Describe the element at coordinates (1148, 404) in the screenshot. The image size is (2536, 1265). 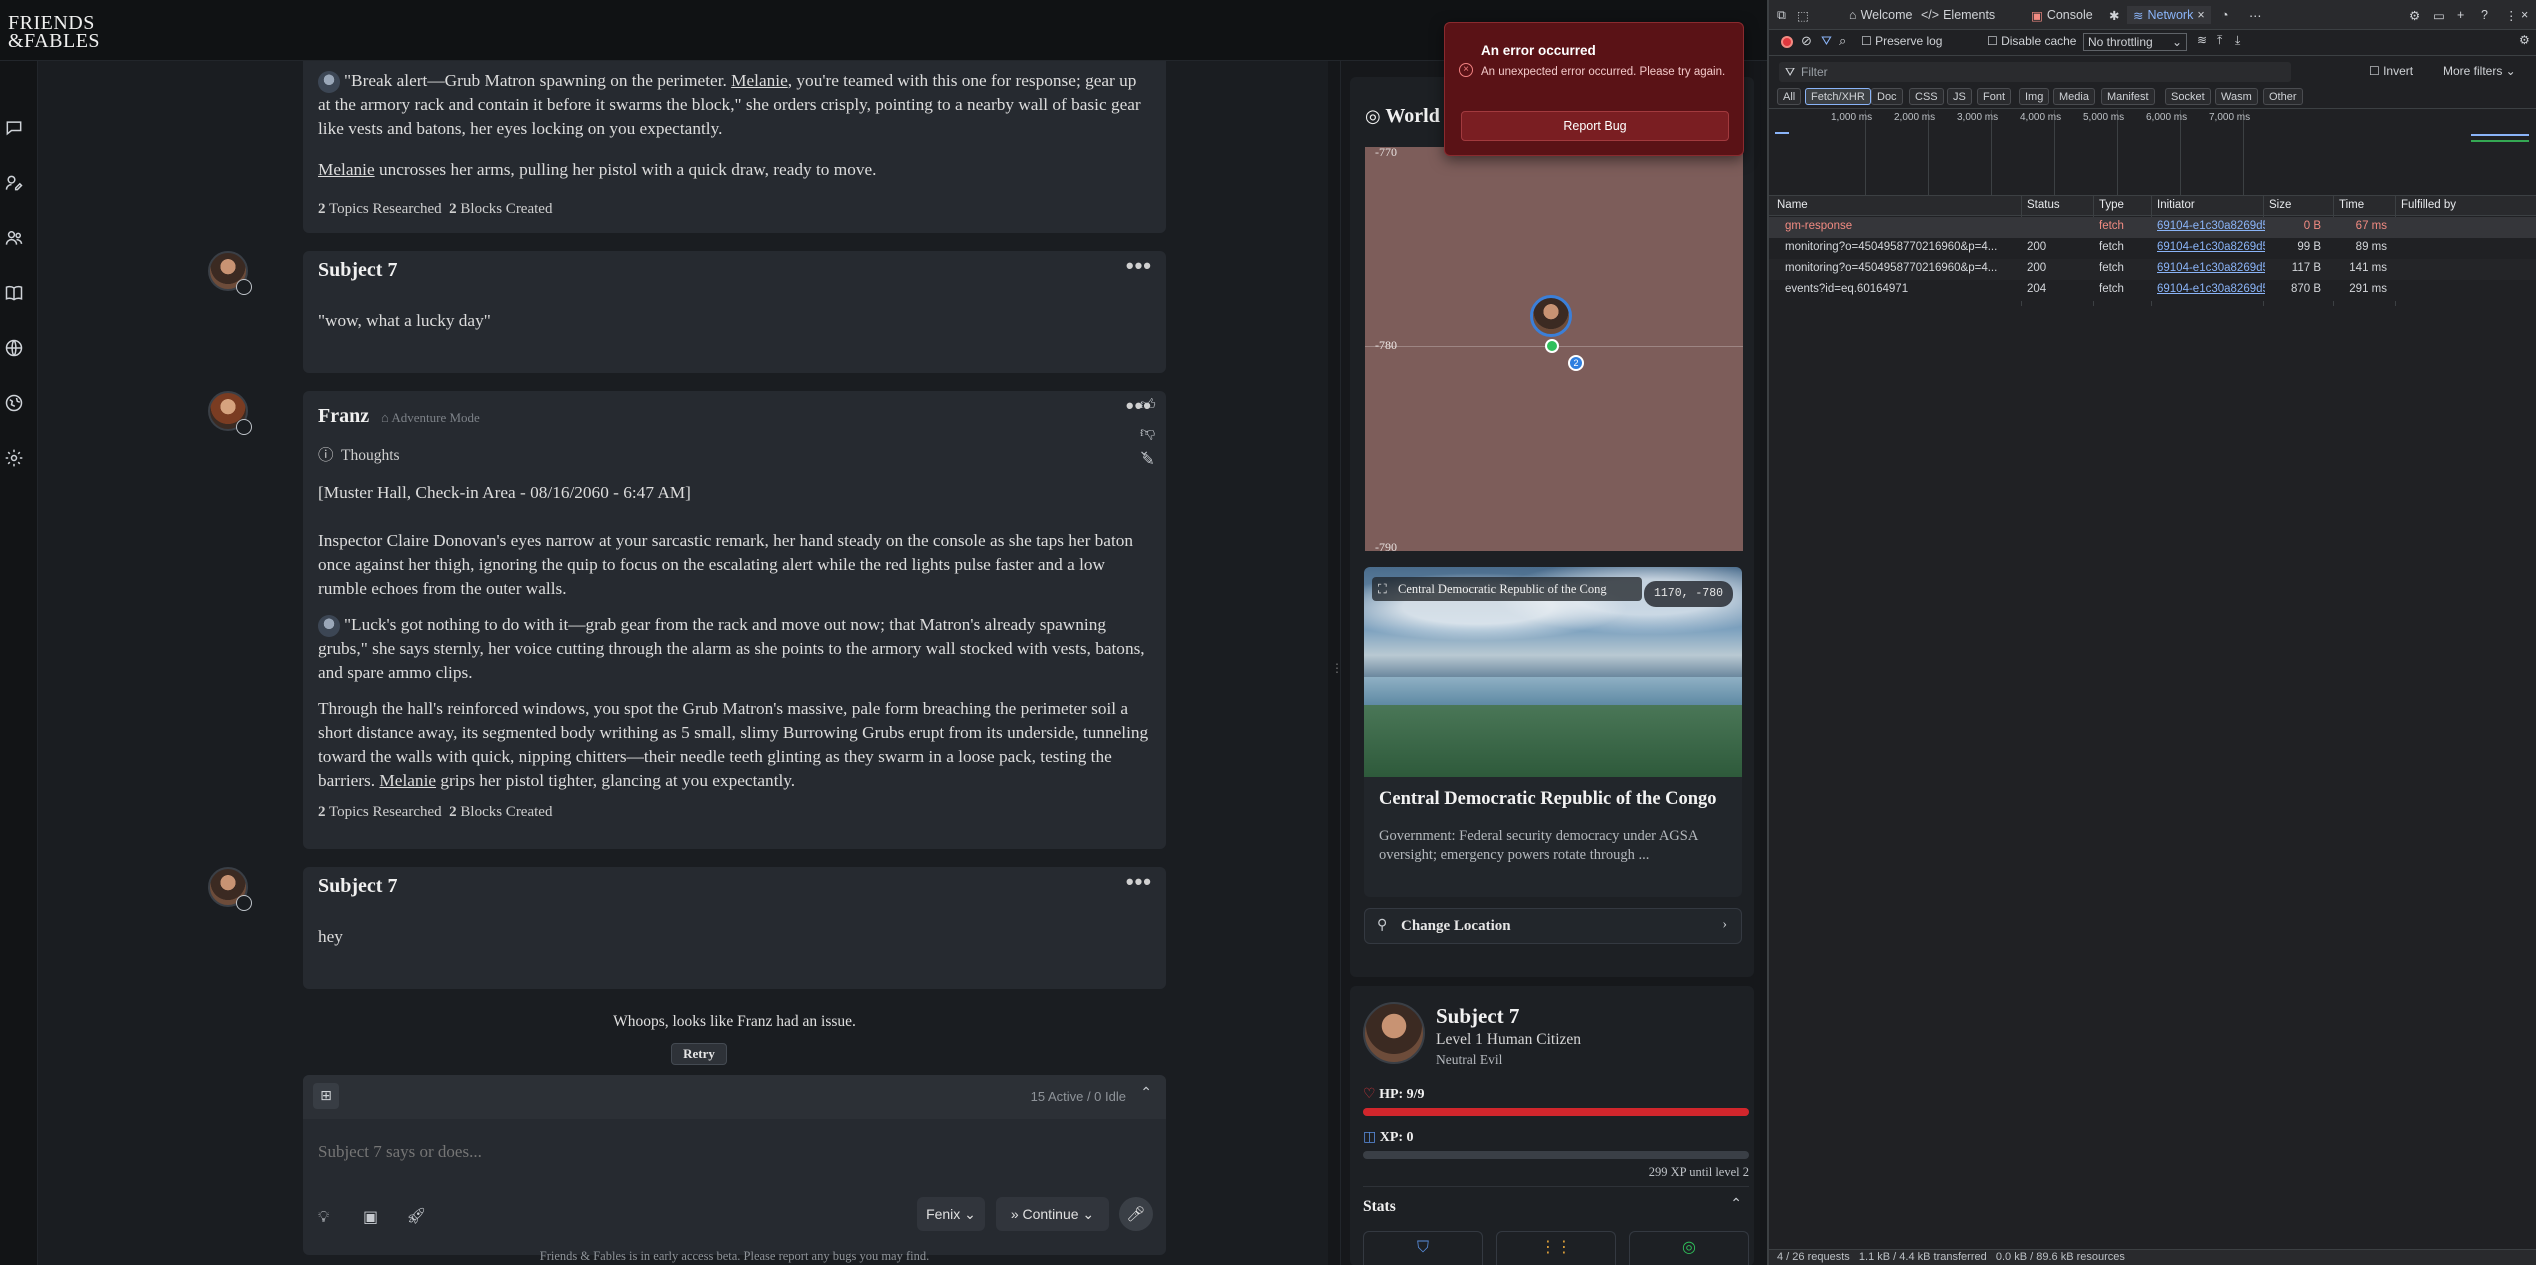
I see `thumbs-up-icon: 👍︎` at that location.